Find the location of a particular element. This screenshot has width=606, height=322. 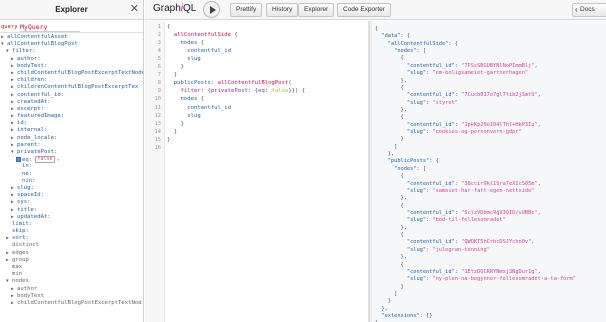

line-number-gutter: 1 2 3 4 5 6 7 8 9 10 11 12 13 14 15 16 is located at coordinates (155, 171).